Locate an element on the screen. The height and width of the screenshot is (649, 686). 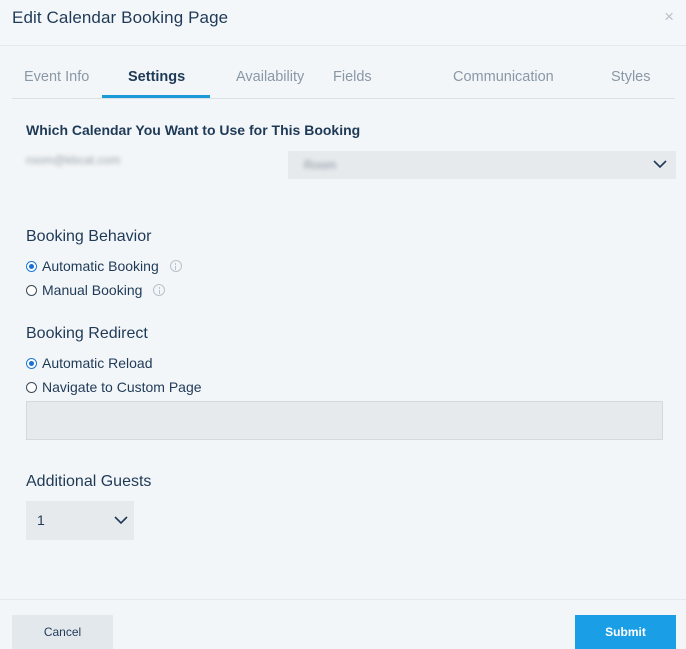
radio-label: Automatic Reload is located at coordinates (97, 363).